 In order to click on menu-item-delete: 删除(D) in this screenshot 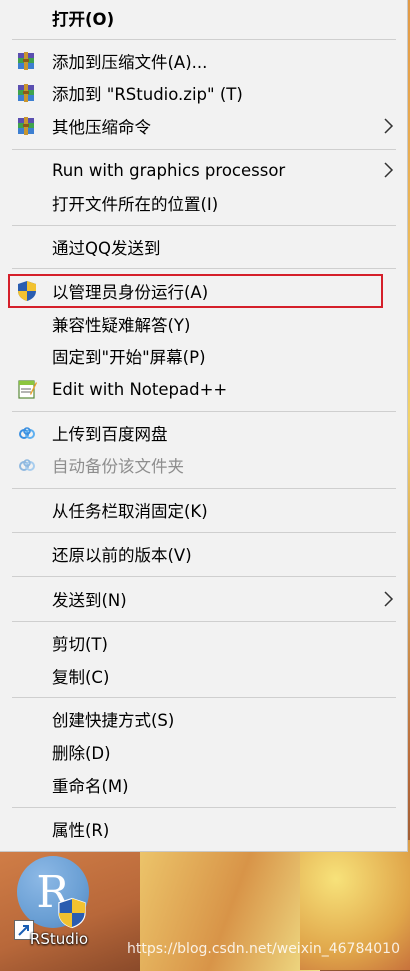, I will do `click(204, 752)`.